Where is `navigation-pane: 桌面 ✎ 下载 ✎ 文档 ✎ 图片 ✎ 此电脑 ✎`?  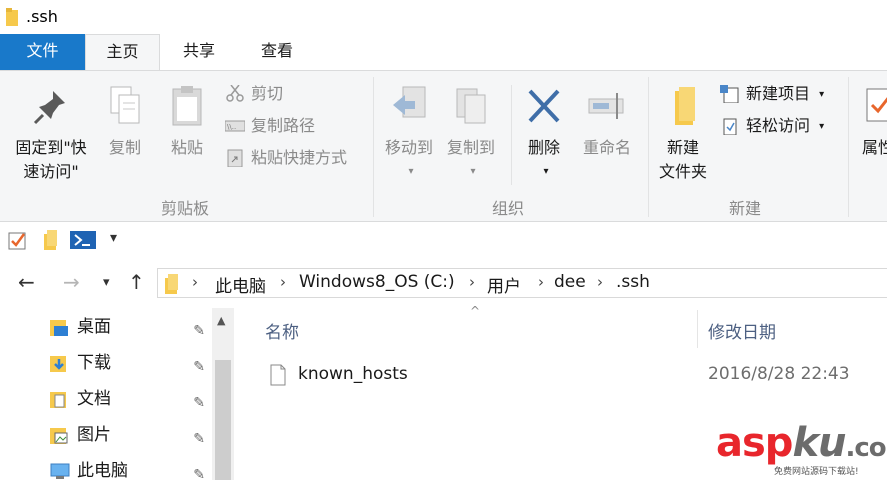 navigation-pane: 桌面 ✎ 下载 ✎ 文档 ✎ 图片 ✎ 此电脑 ✎ is located at coordinates (117, 394).